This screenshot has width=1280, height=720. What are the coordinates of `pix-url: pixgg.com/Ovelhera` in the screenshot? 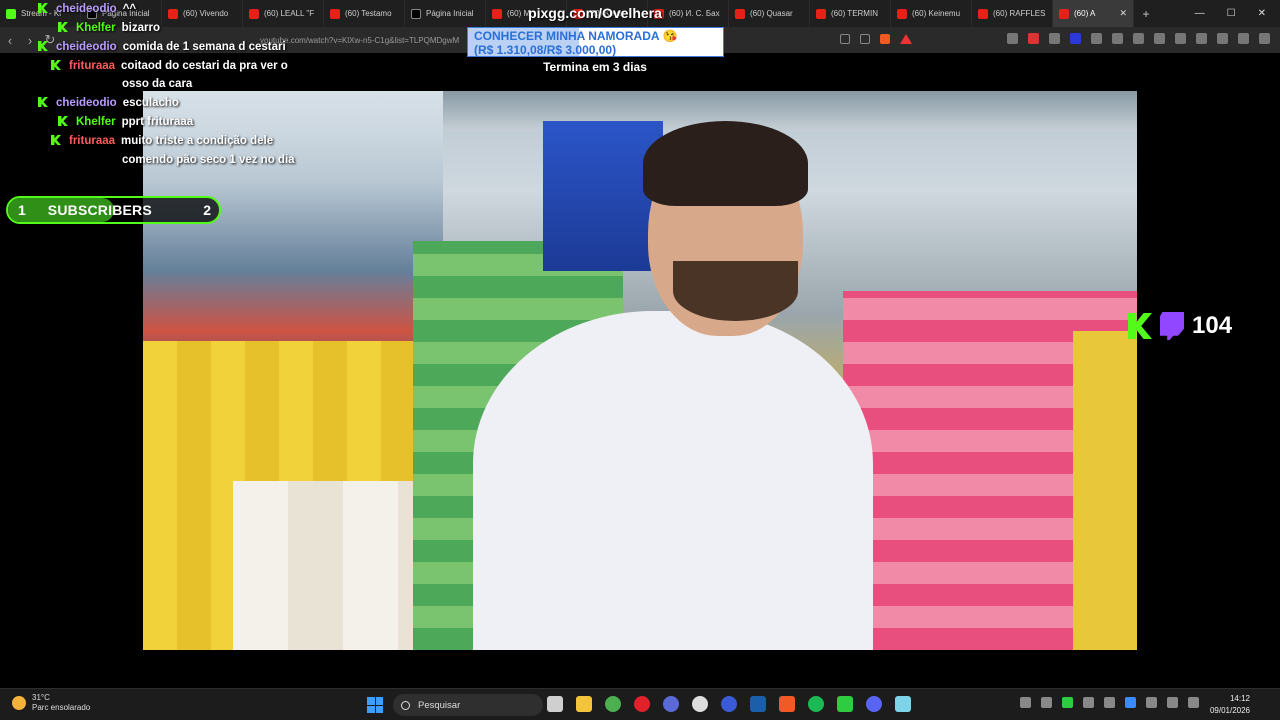 It's located at (595, 13).